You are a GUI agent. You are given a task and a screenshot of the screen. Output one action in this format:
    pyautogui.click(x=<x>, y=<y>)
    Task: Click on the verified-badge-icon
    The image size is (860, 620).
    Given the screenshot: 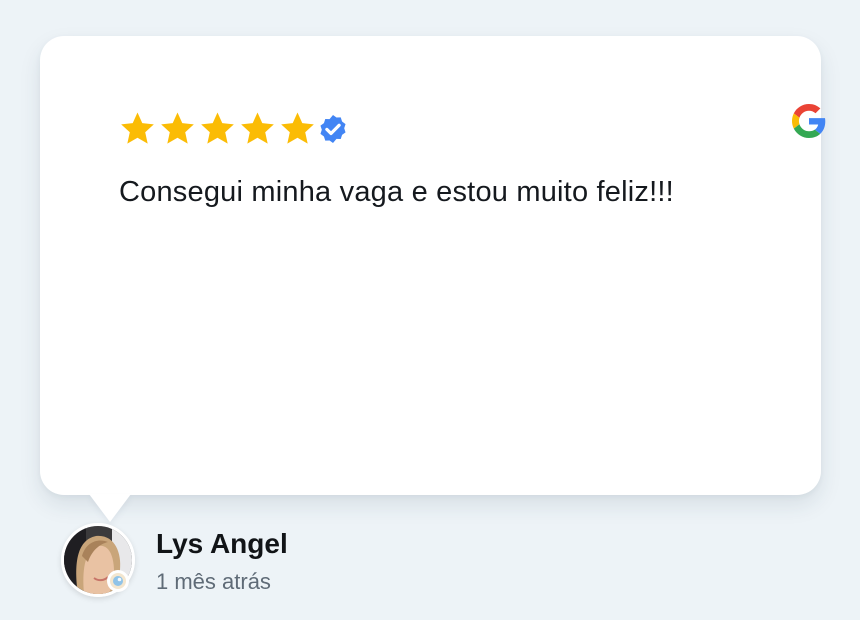 What is the action you would take?
    pyautogui.click(x=333, y=128)
    